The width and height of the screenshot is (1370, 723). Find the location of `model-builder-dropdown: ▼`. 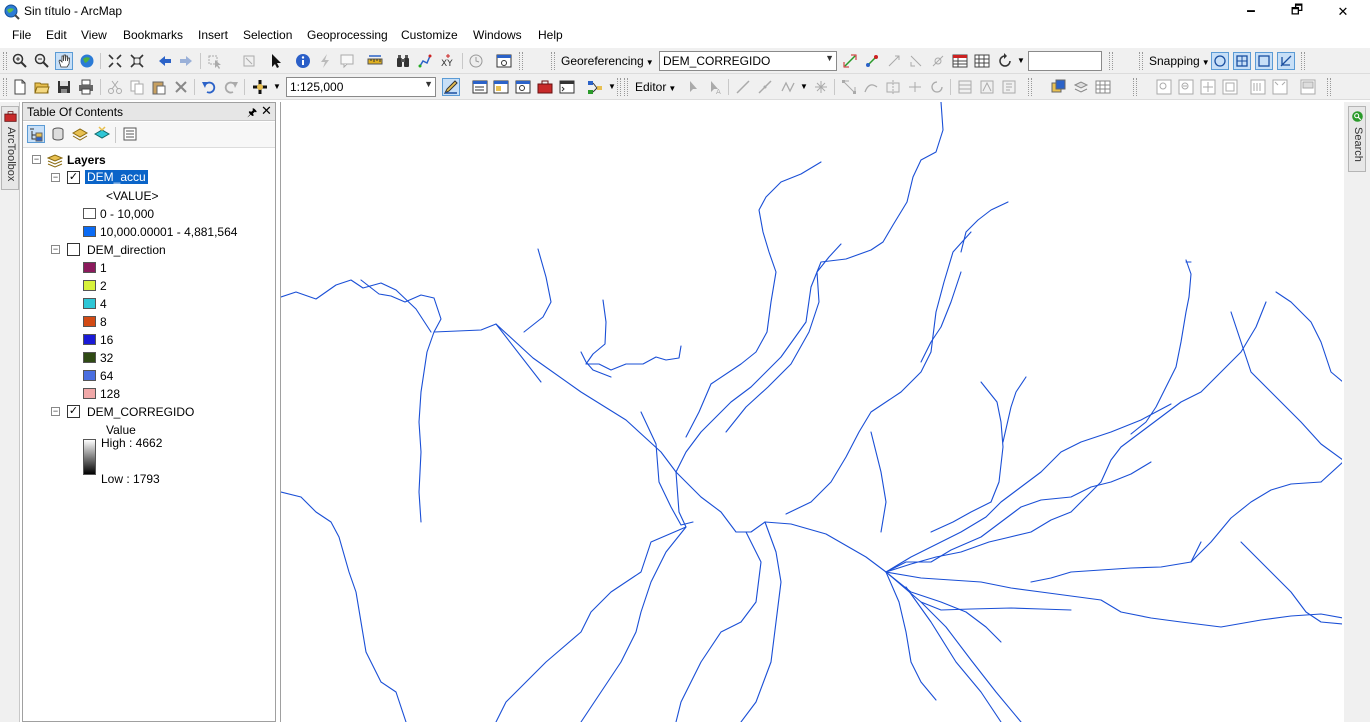

model-builder-dropdown: ▼ is located at coordinates (611, 85).